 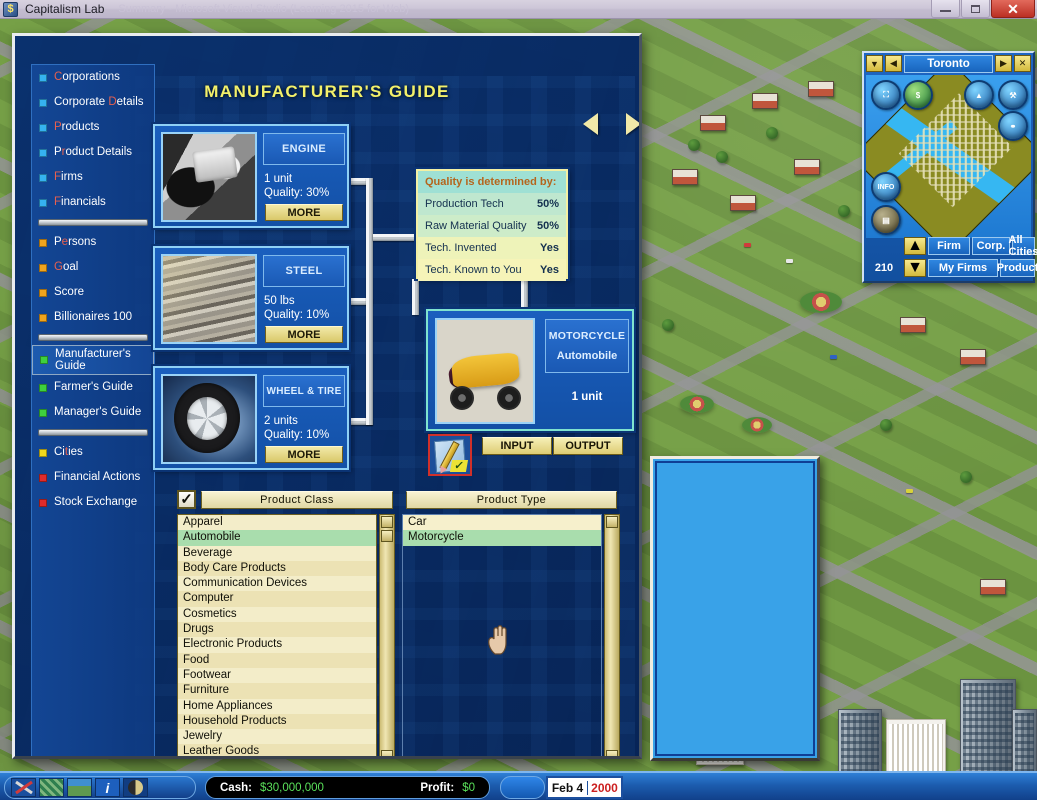 I want to click on sidebar-item-persons: Persons, so click(x=93, y=242).